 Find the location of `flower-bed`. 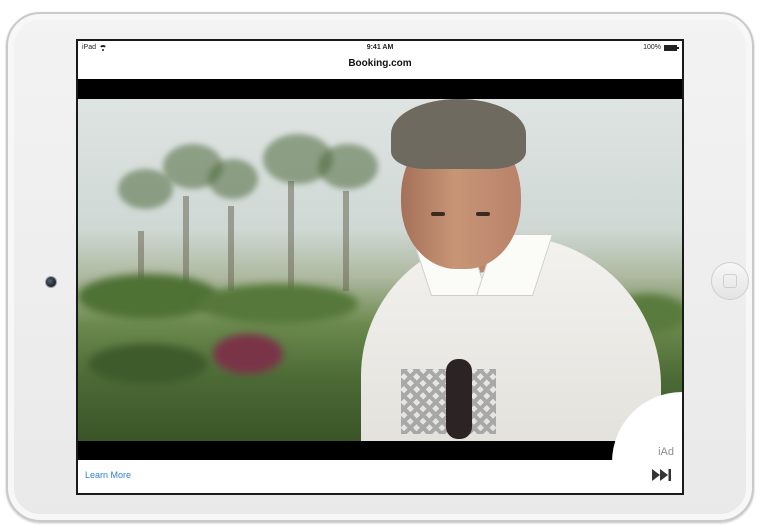

flower-bed is located at coordinates (248, 354).